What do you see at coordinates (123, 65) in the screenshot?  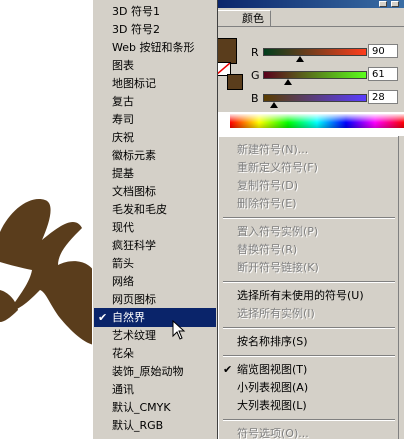 I see `library-item-label: 图表` at bounding box center [123, 65].